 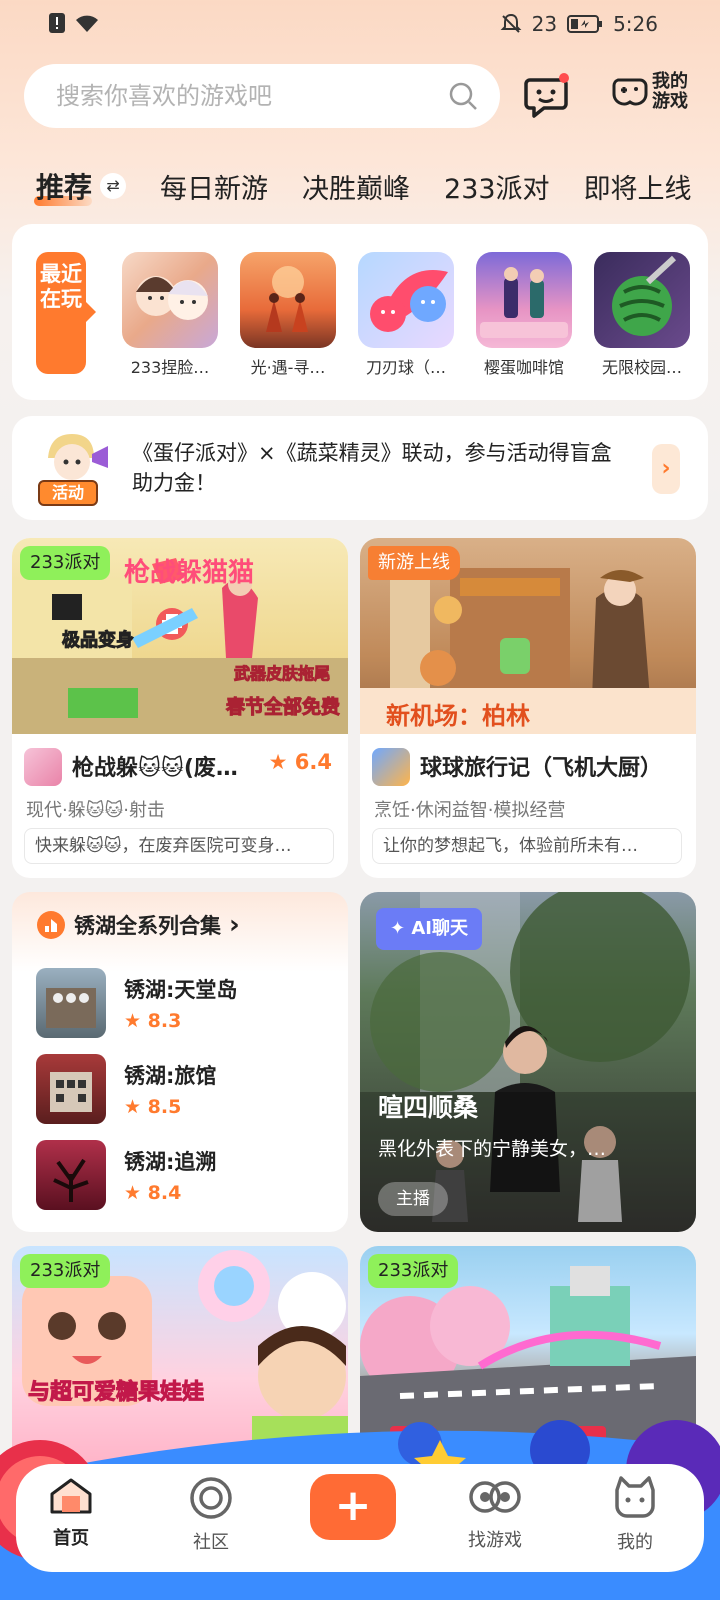 I want to click on find-games-icon, so click(x=495, y=1497).